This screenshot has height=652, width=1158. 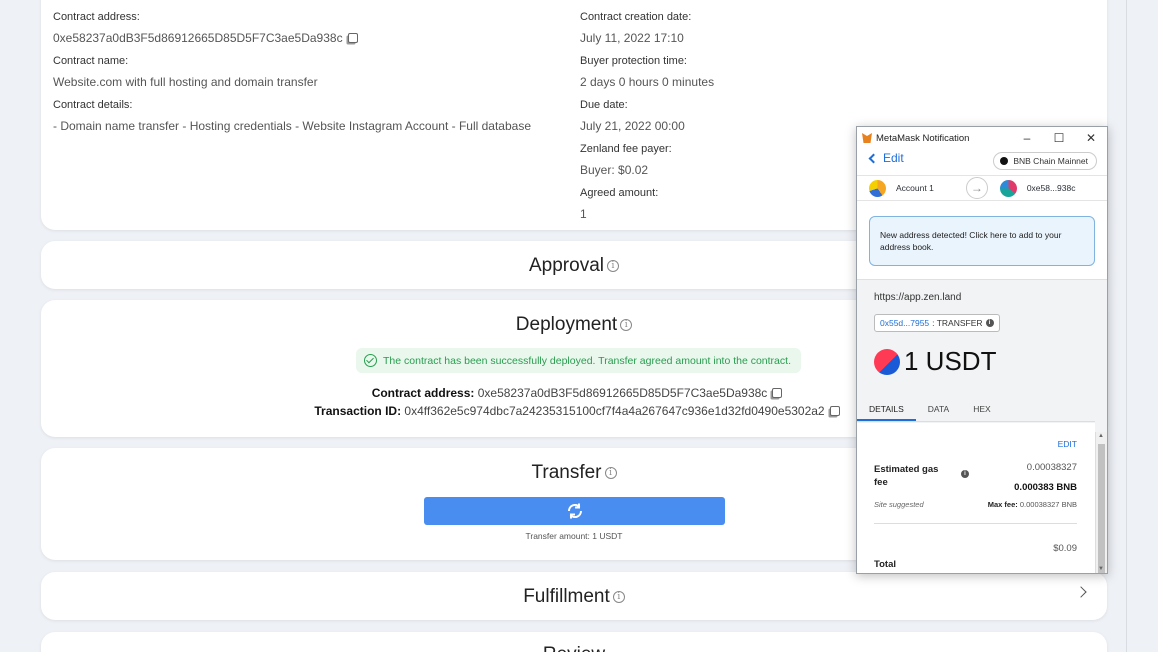 I want to click on fulfillment-section: Fulfillment i, so click(x=574, y=596).